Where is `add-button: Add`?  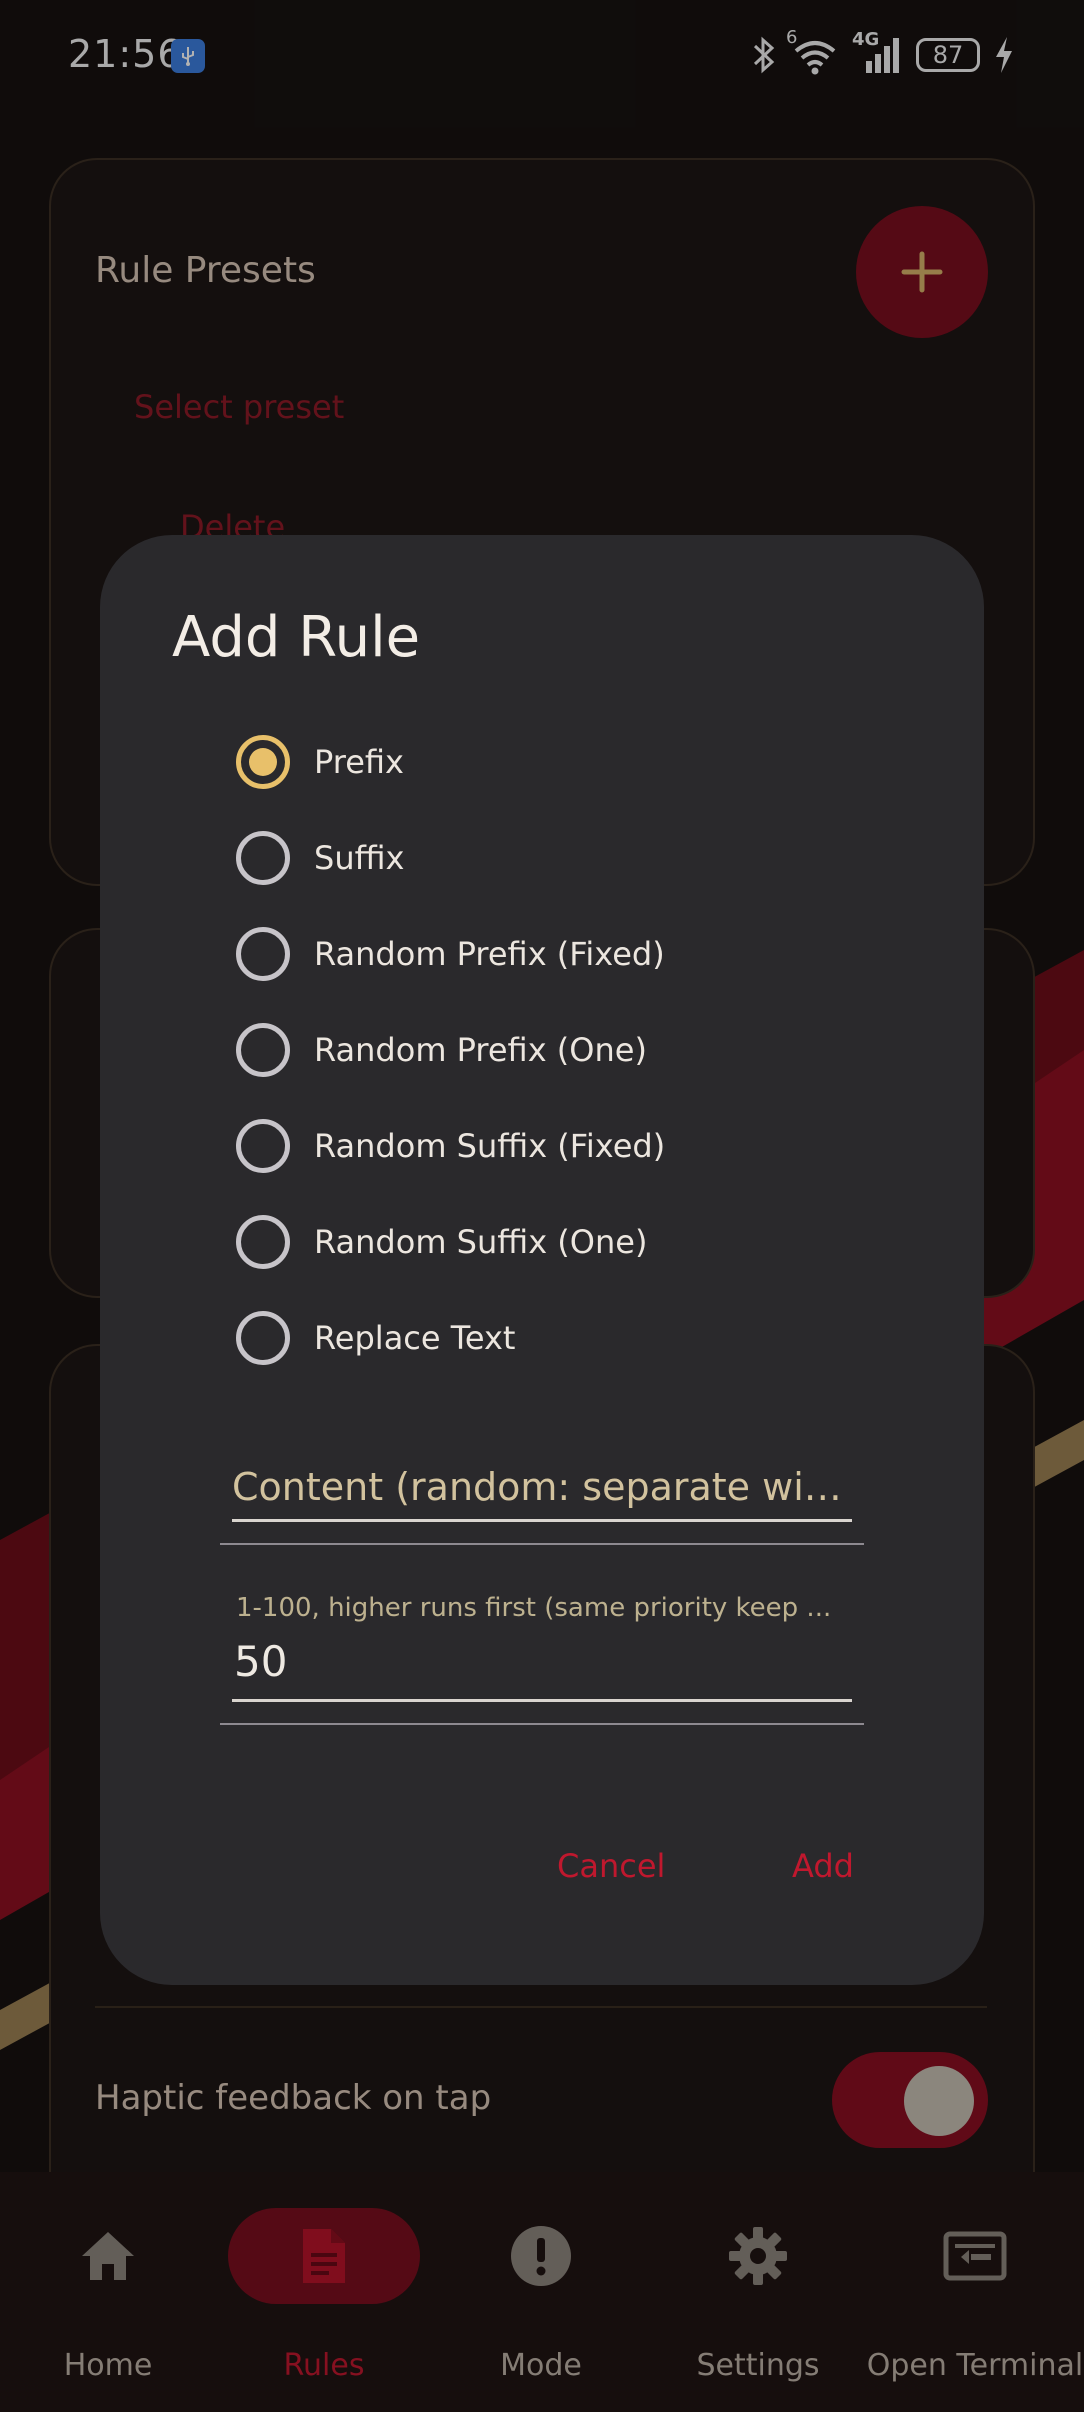 add-button: Add is located at coordinates (823, 1866).